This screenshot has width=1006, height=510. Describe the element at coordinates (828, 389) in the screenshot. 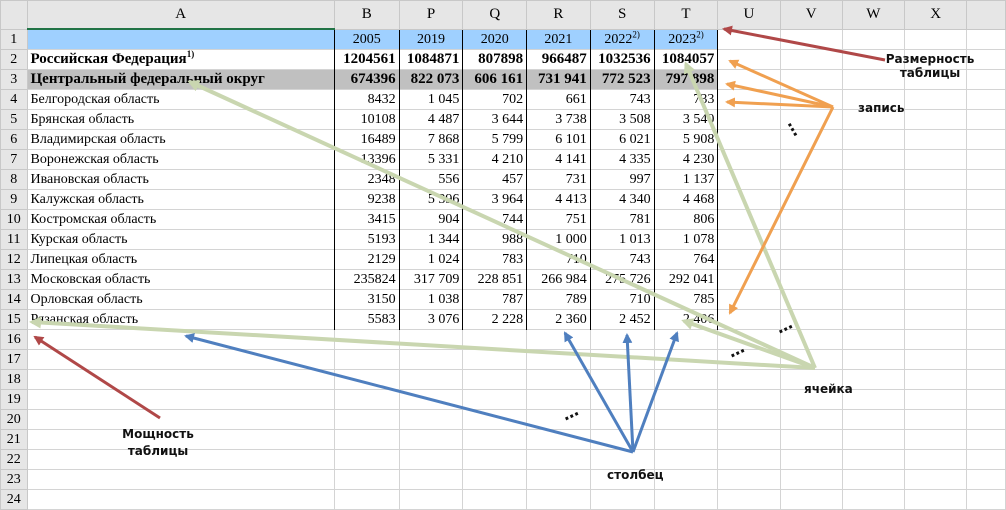

I see `label-cell: ячейка` at that location.